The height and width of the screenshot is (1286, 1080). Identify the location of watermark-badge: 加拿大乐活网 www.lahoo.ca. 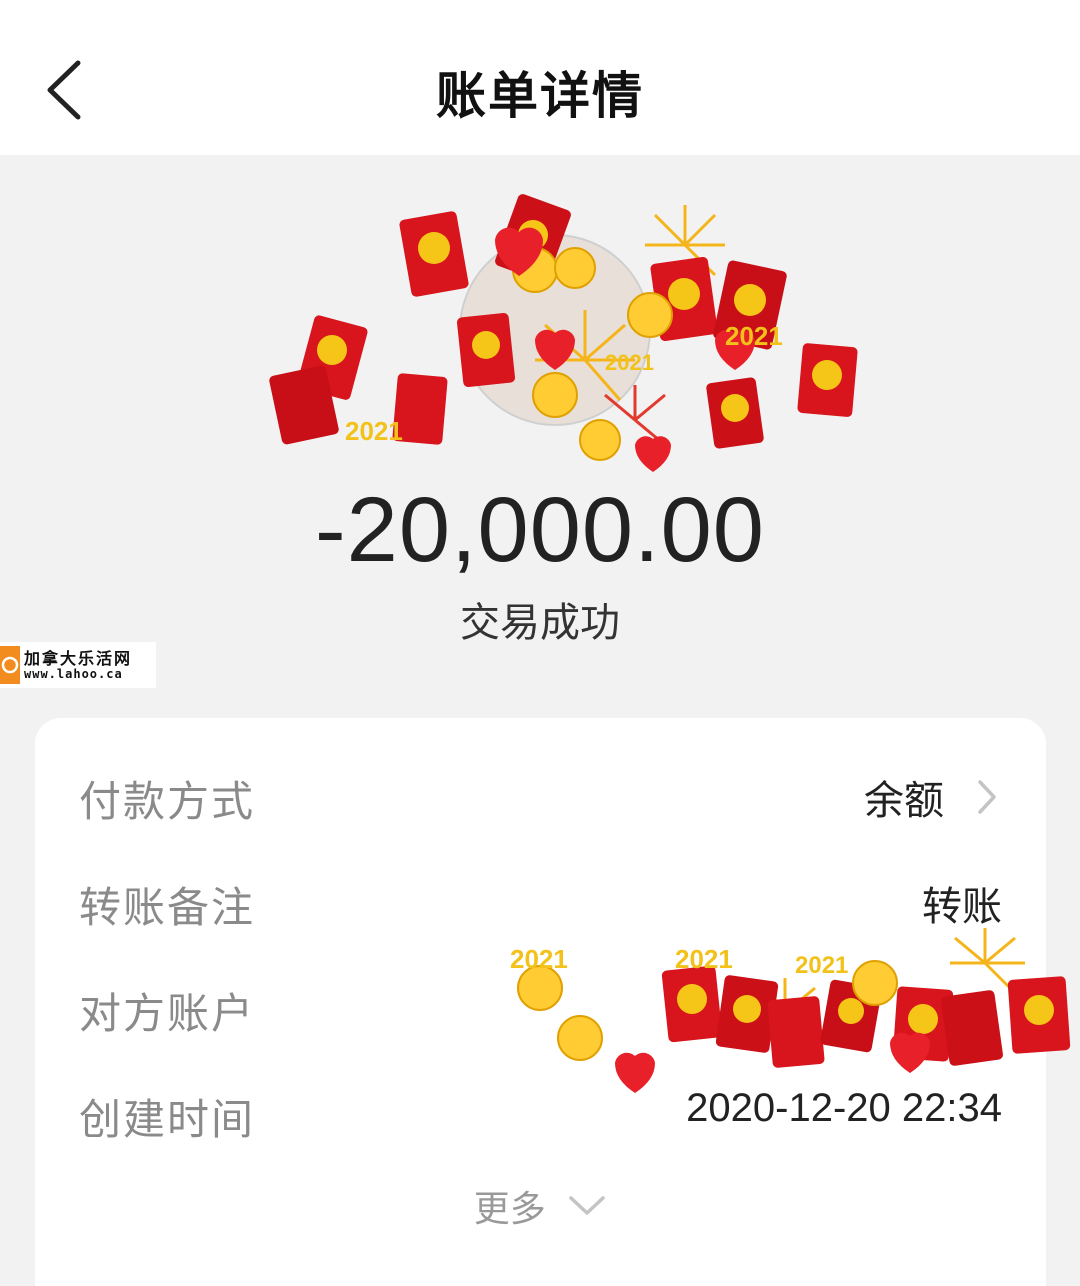
(78, 665).